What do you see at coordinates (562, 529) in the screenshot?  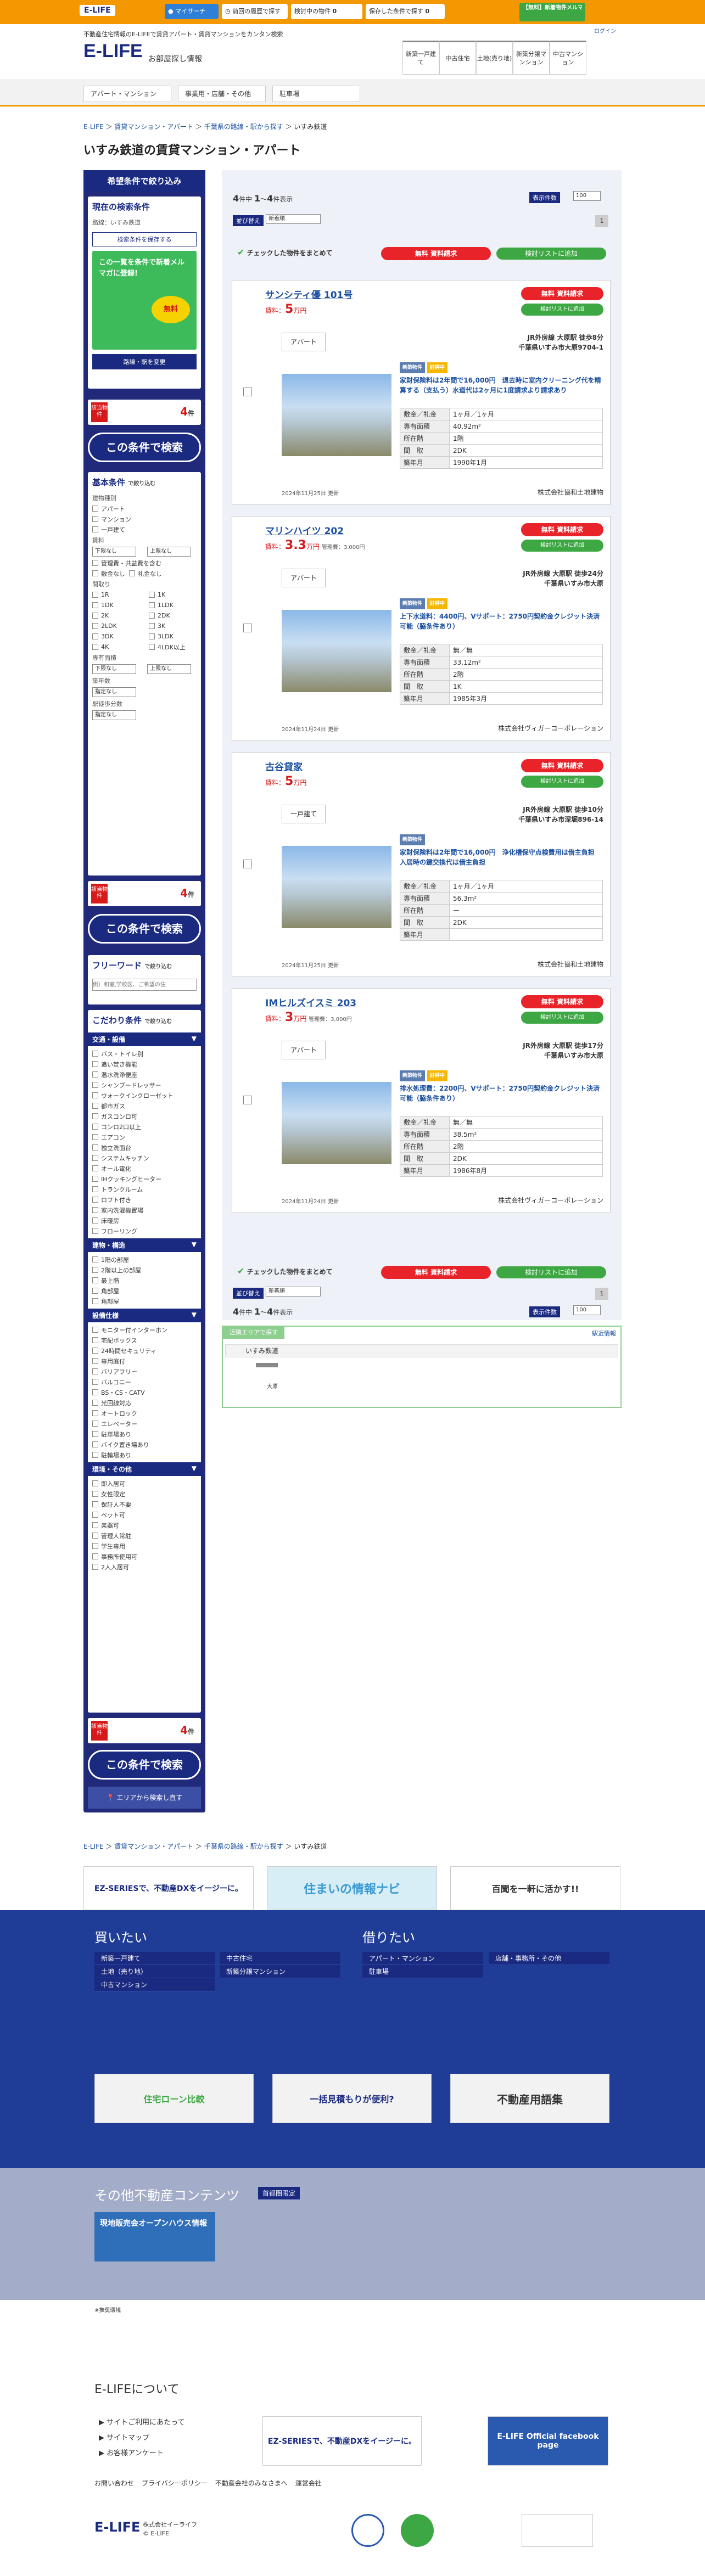 I see `request-button: 無料 資料請求` at bounding box center [562, 529].